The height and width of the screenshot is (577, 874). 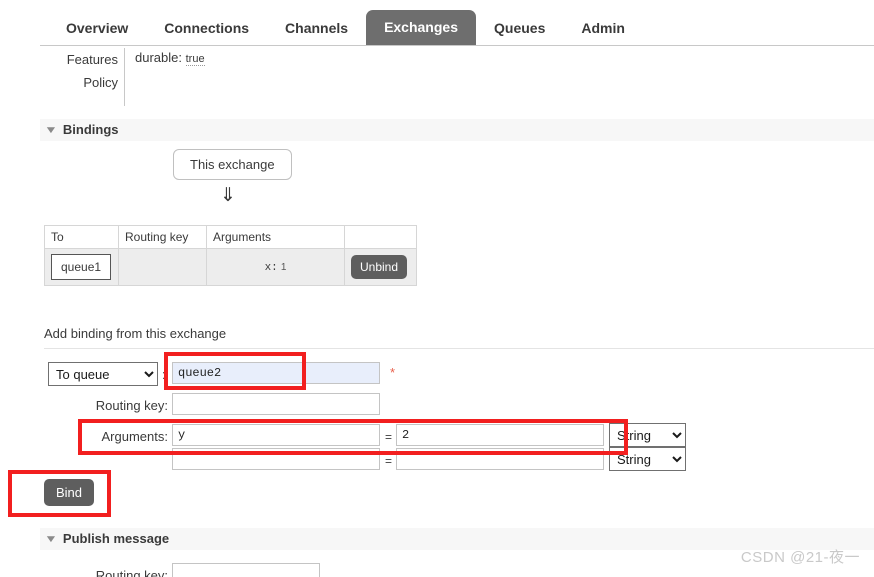 I want to click on add-binding-title: Add binding from this exchange, so click(x=135, y=333).